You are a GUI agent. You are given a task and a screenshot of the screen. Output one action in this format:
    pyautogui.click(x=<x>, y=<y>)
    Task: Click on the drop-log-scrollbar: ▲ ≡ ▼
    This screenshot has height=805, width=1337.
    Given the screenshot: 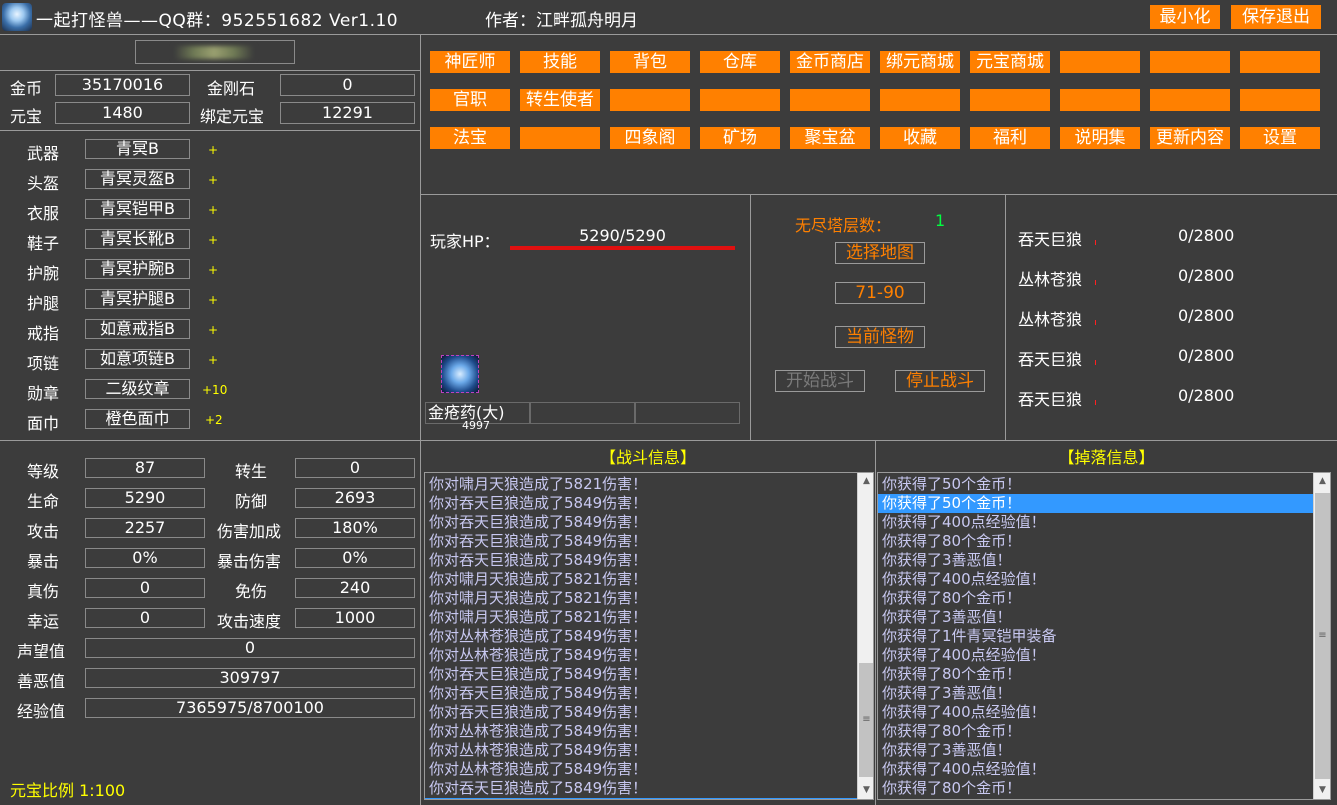 What is the action you would take?
    pyautogui.click(x=1321, y=636)
    